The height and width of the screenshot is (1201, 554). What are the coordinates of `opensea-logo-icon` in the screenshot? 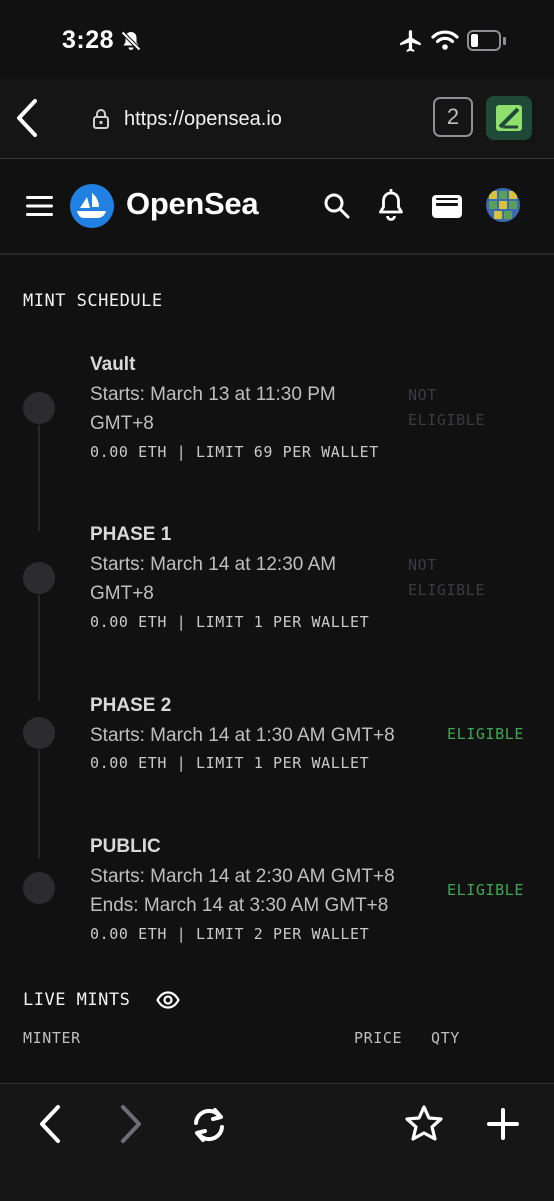 It's located at (92, 206).